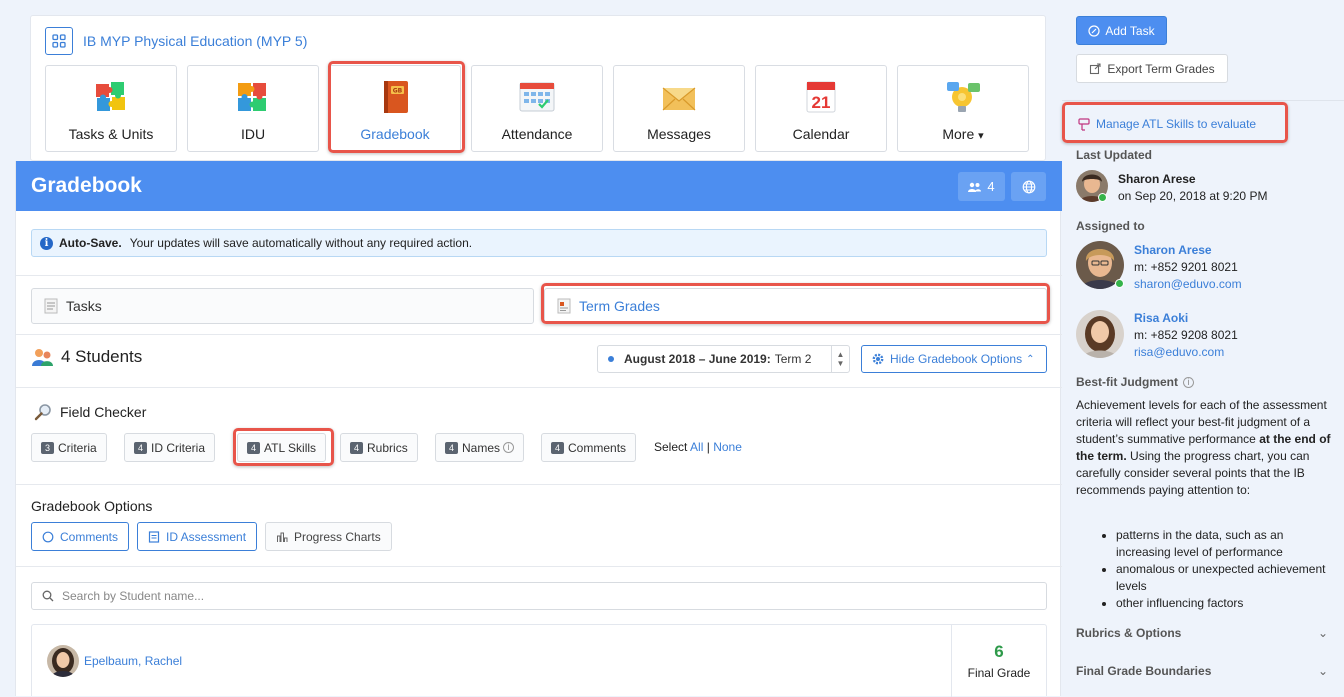 The image size is (1344, 697). I want to click on class-title: IB MYP Physical Education (MYP 5), so click(176, 41).